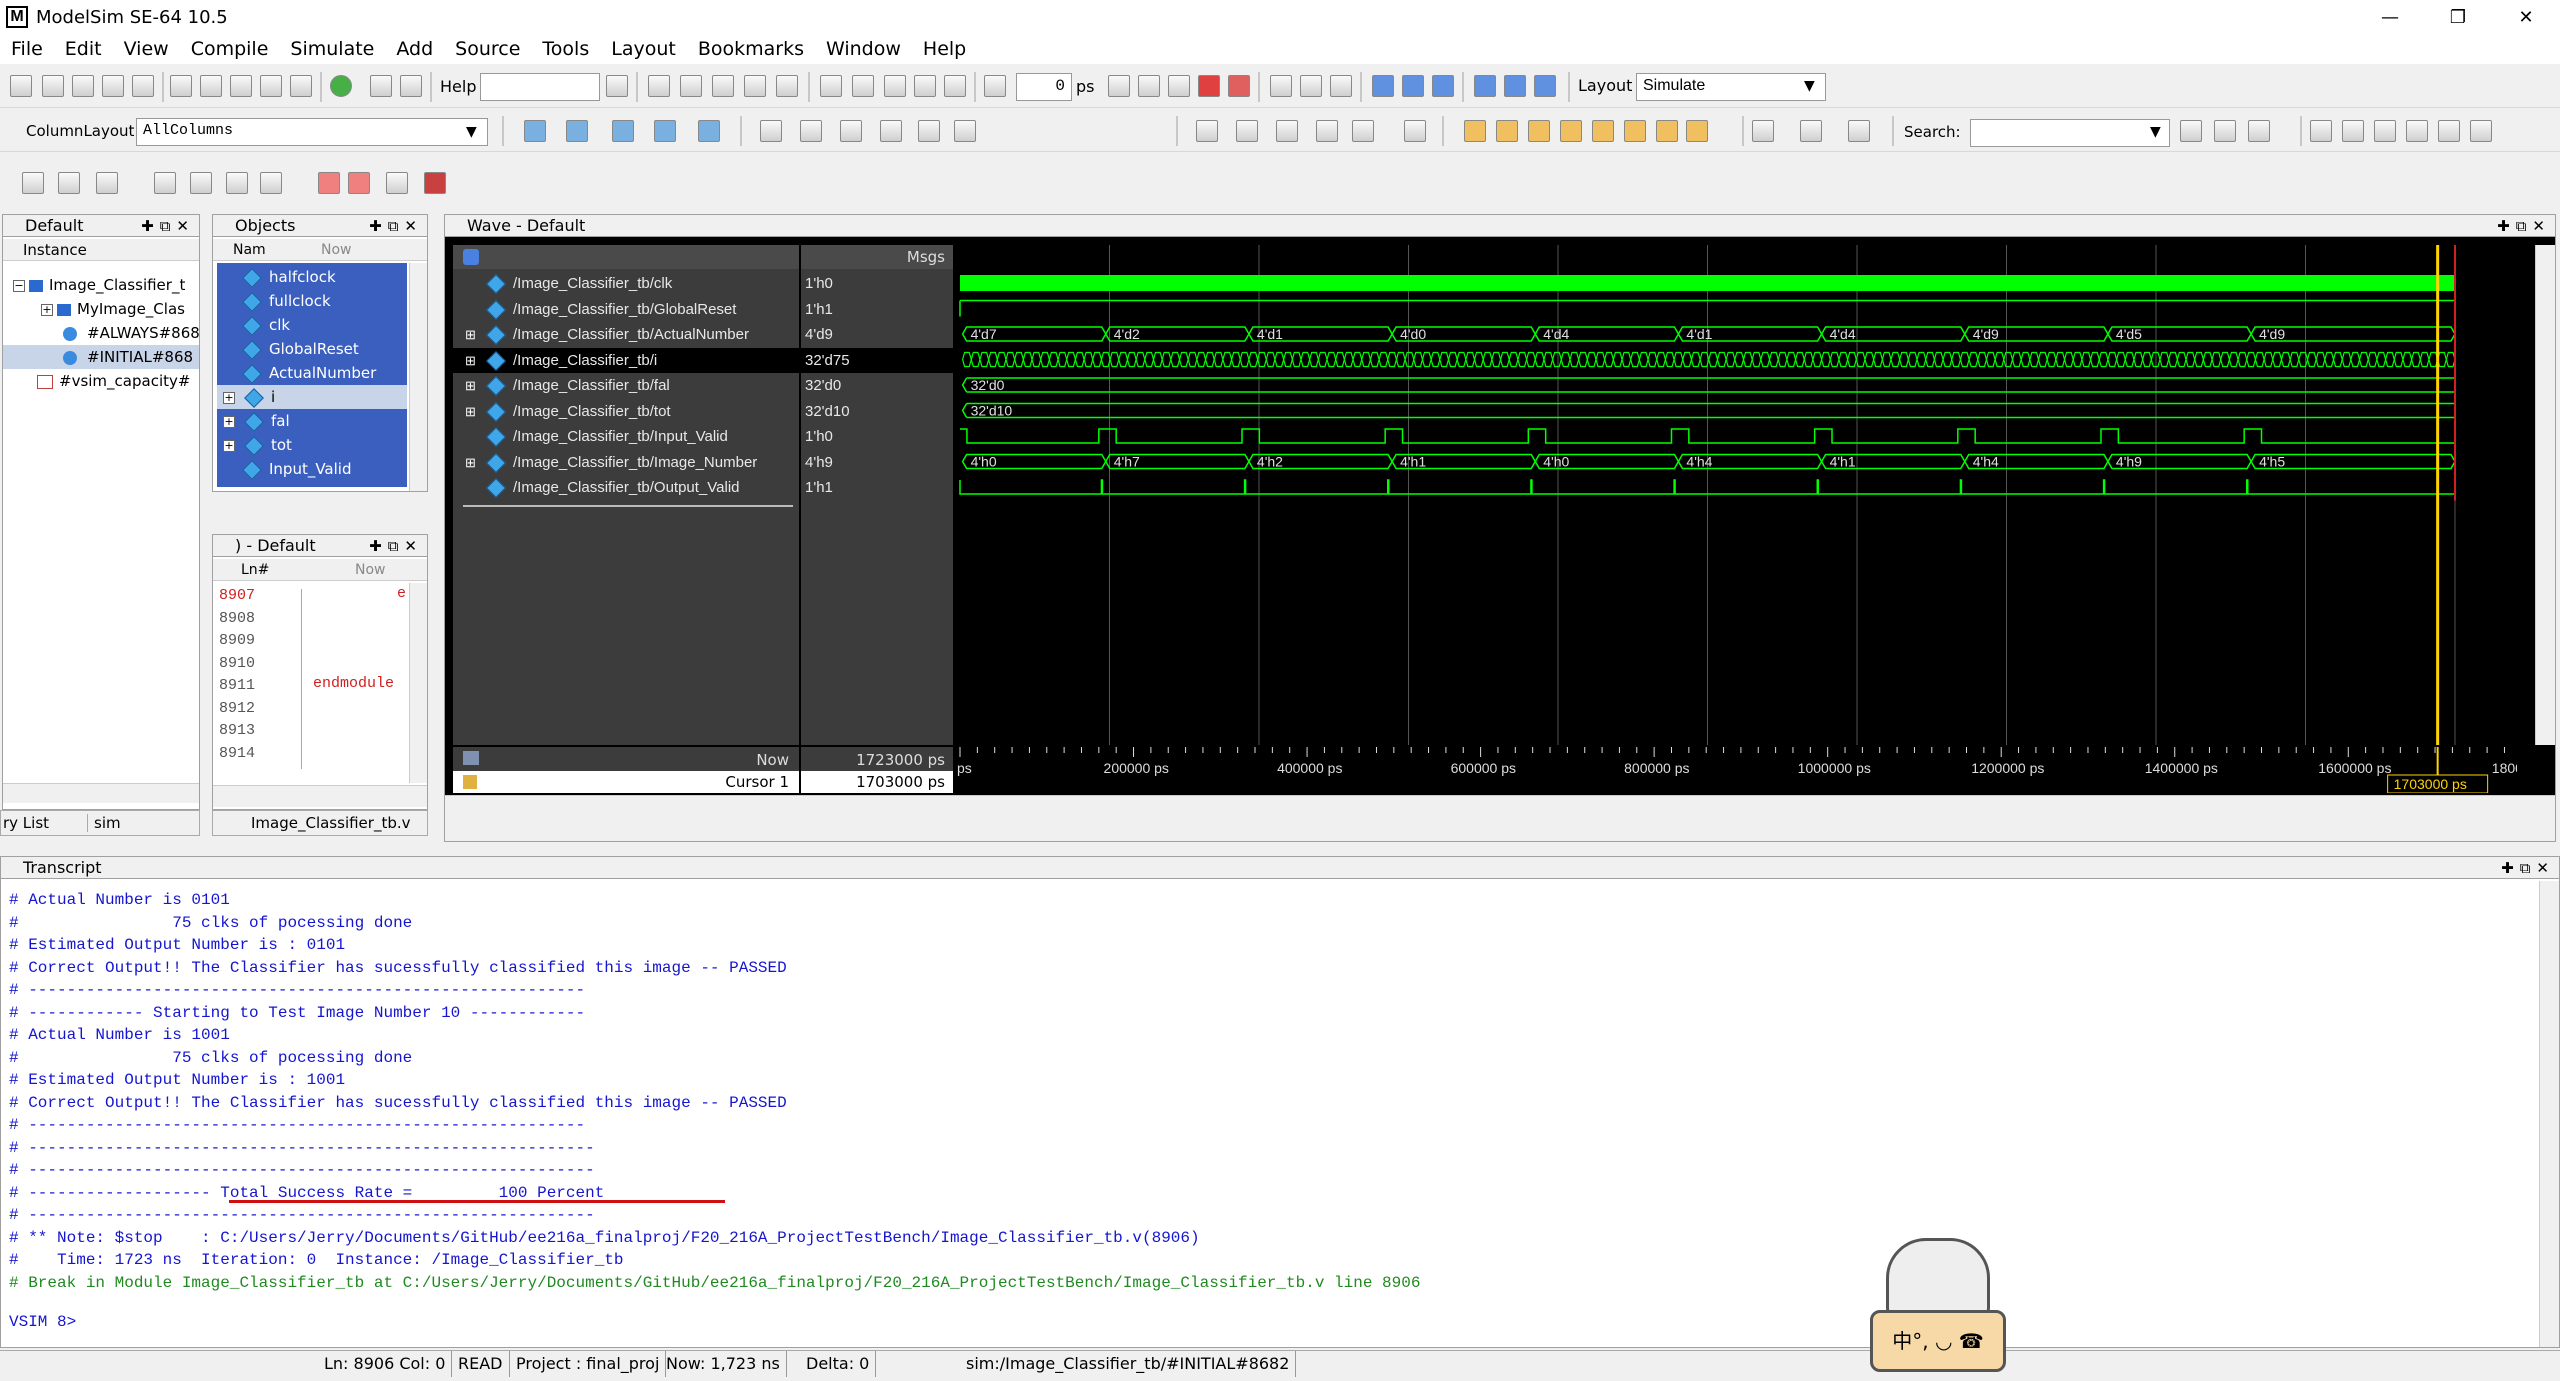  I want to click on tree-row-vsim-capacity: #vsim_capacity#, so click(113, 381).